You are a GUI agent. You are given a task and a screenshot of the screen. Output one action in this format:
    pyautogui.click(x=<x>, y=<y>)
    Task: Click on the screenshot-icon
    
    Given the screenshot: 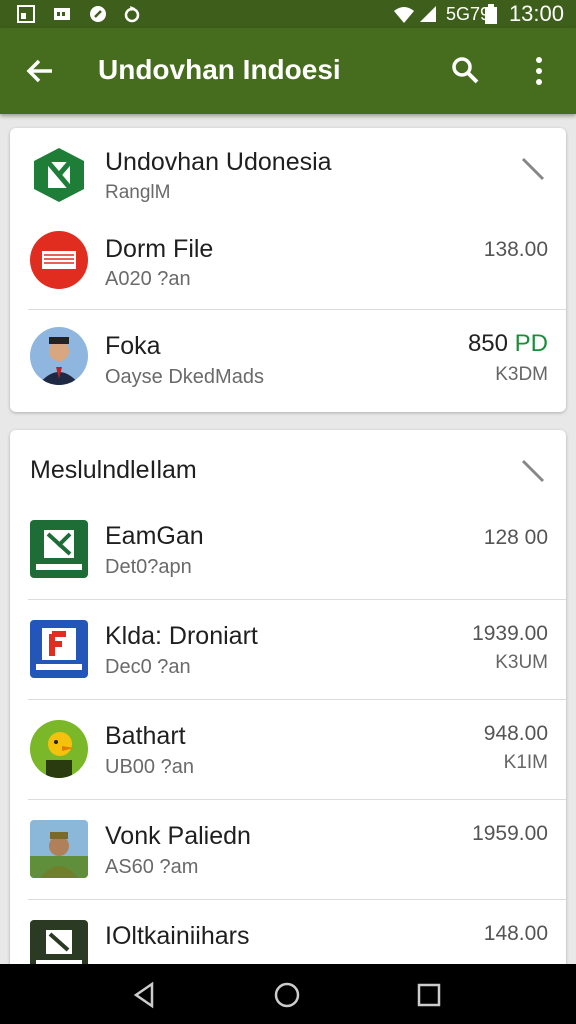 What is the action you would take?
    pyautogui.click(x=26, y=14)
    